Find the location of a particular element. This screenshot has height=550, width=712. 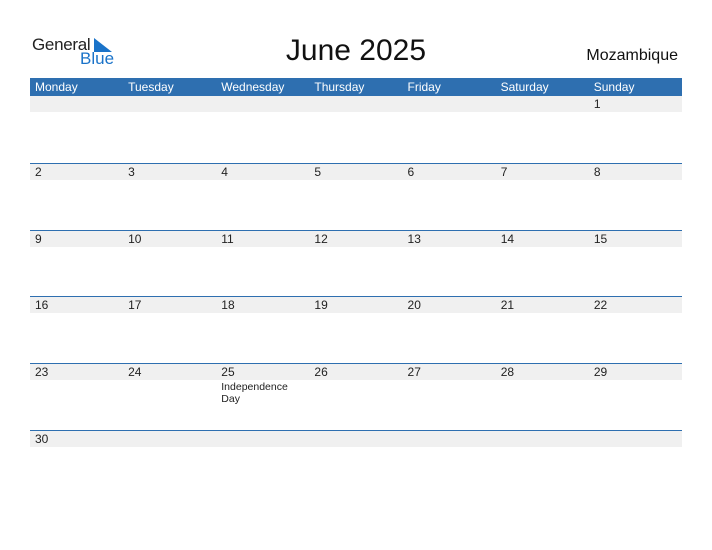

day-cell: 29 is located at coordinates (635, 397).